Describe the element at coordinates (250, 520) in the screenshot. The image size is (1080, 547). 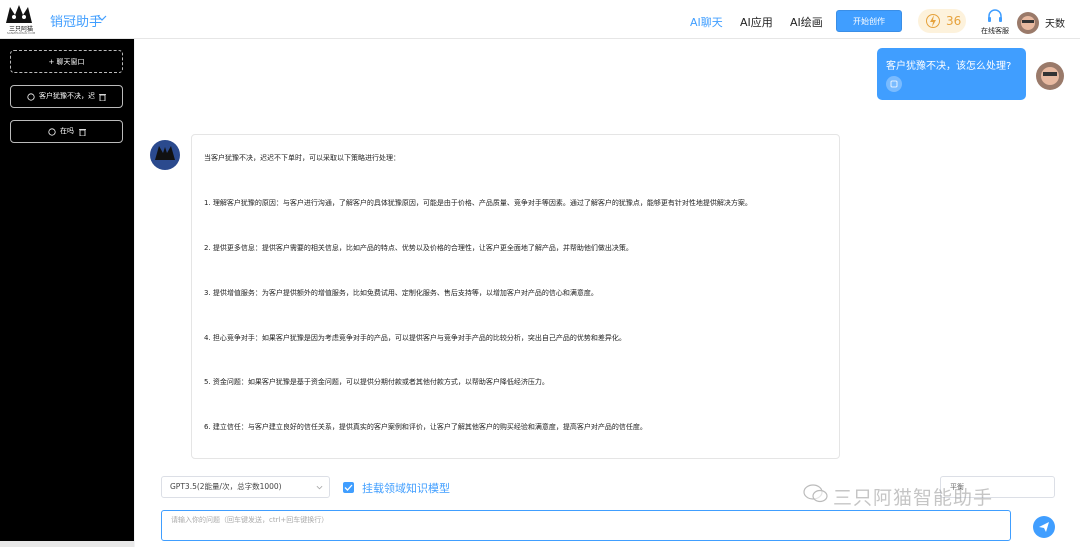
I see `message-input-placeholder: 请输入你的问题（回车键发送，ctrl+回车键换行）` at that location.